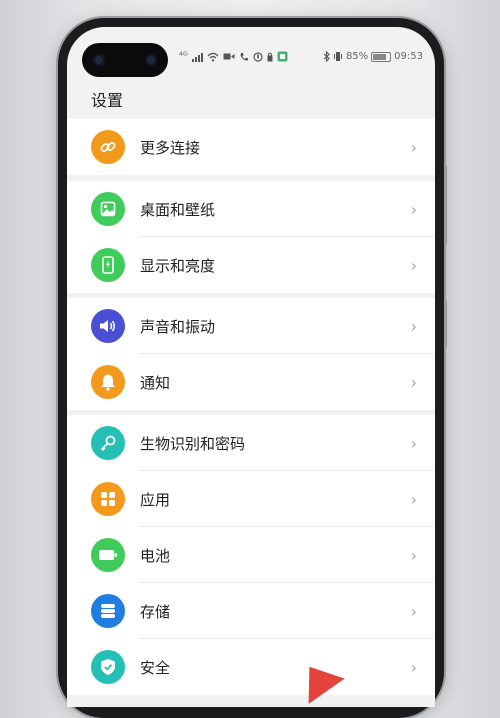 Image resolution: width=500 pixels, height=718 pixels. Describe the element at coordinates (108, 326) in the screenshot. I see `sound-icon` at that location.